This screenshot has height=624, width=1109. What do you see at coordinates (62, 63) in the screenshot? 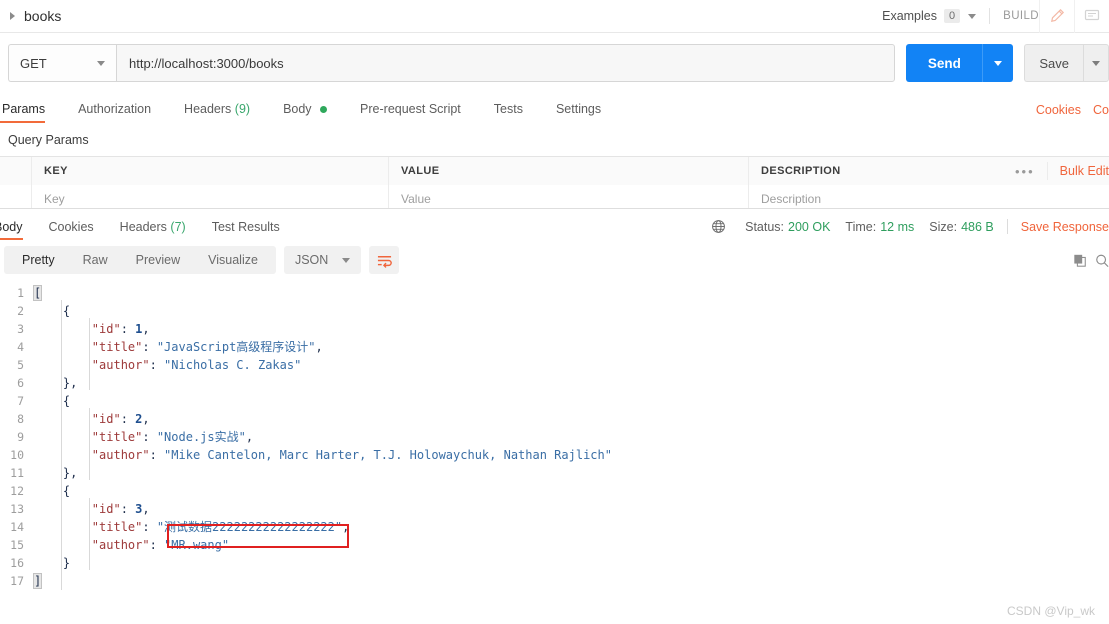
I see `http-method-select: GET` at bounding box center [62, 63].